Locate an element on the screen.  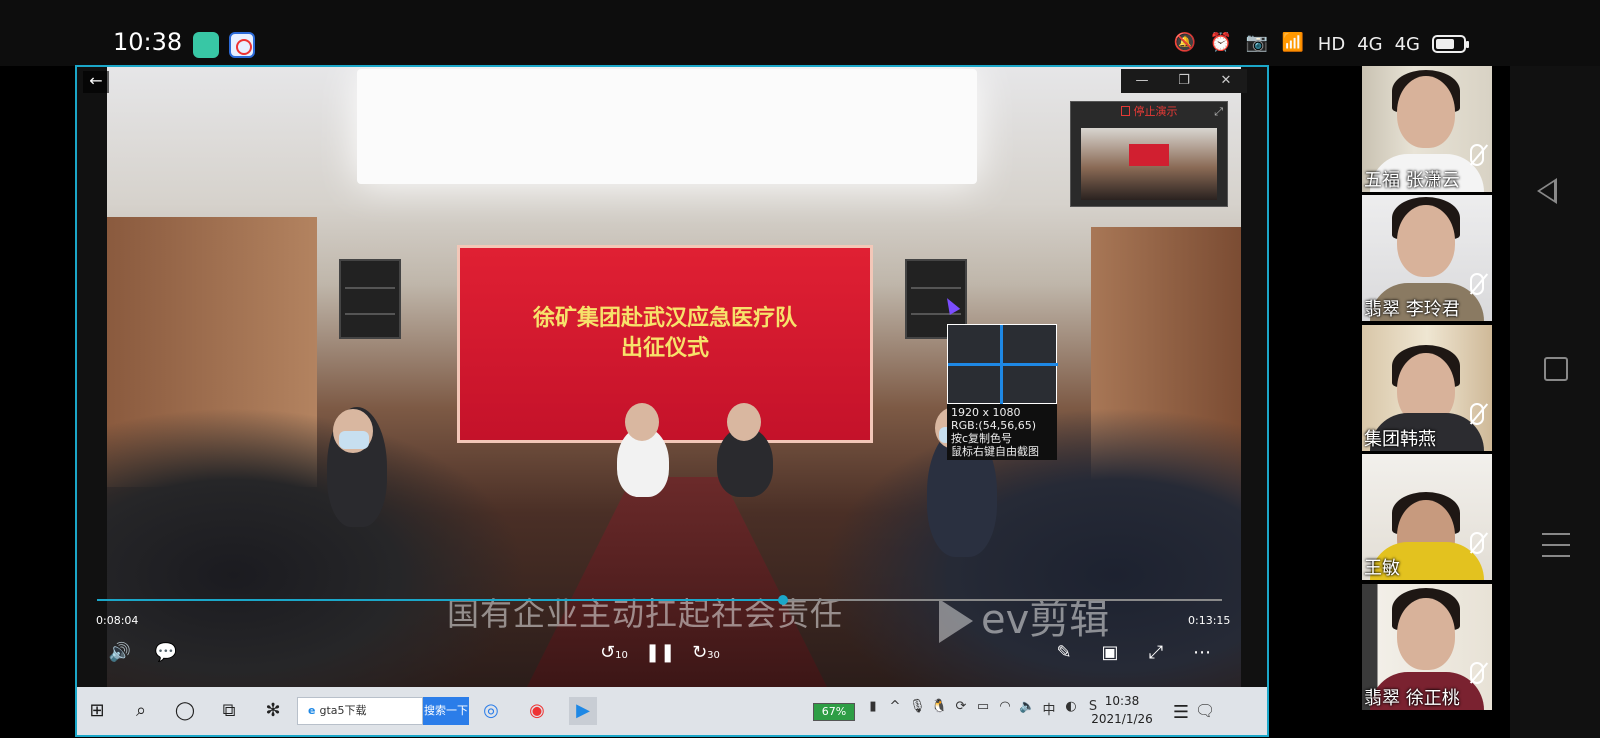
total-time: 0:13:15 is located at coordinates (1209, 620).